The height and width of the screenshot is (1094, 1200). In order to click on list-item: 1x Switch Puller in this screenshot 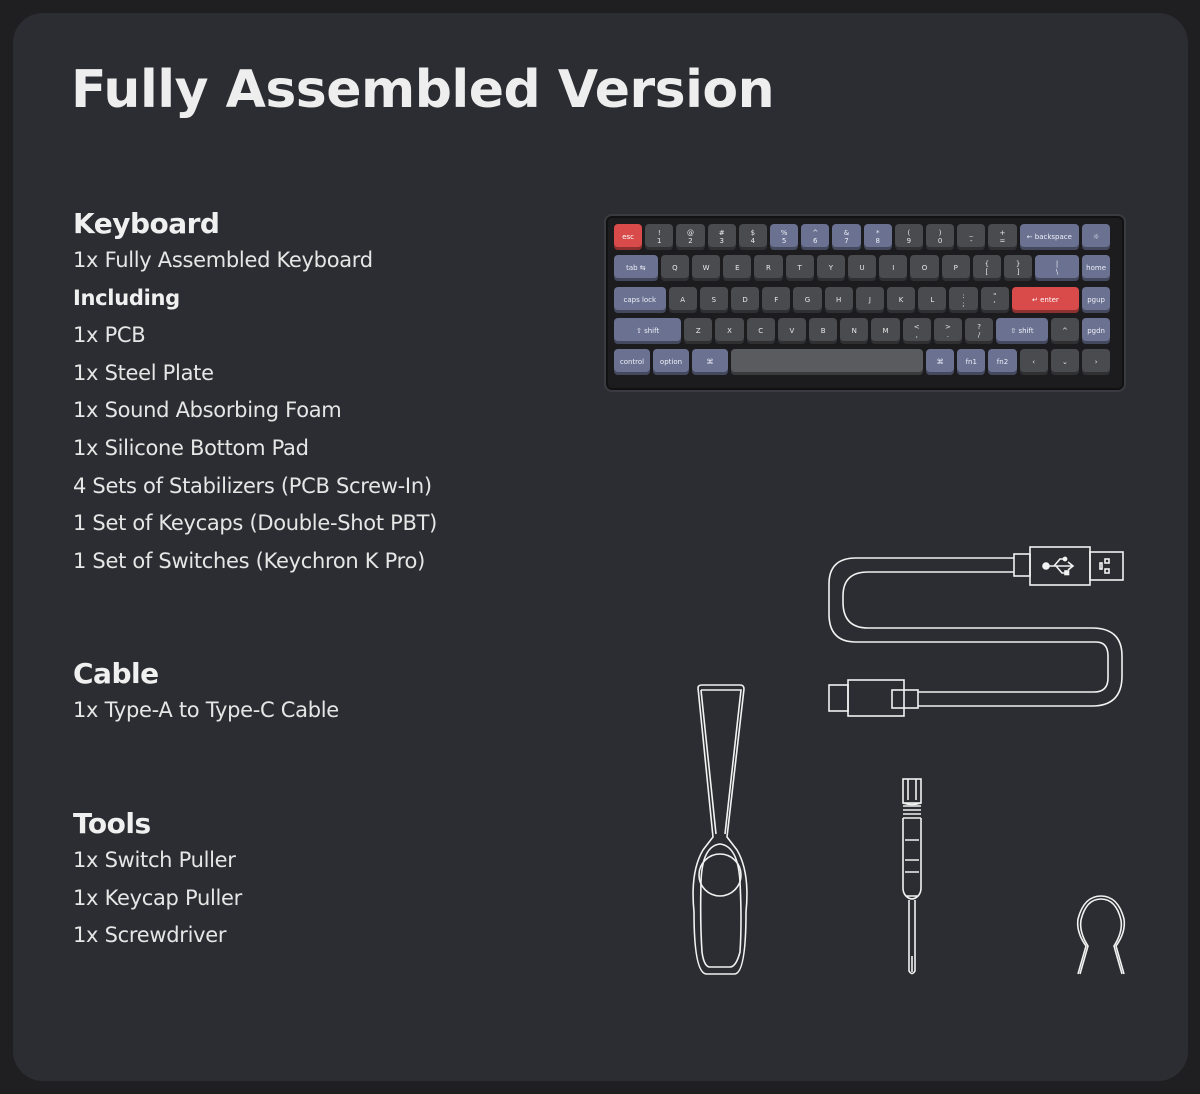, I will do `click(154, 860)`.